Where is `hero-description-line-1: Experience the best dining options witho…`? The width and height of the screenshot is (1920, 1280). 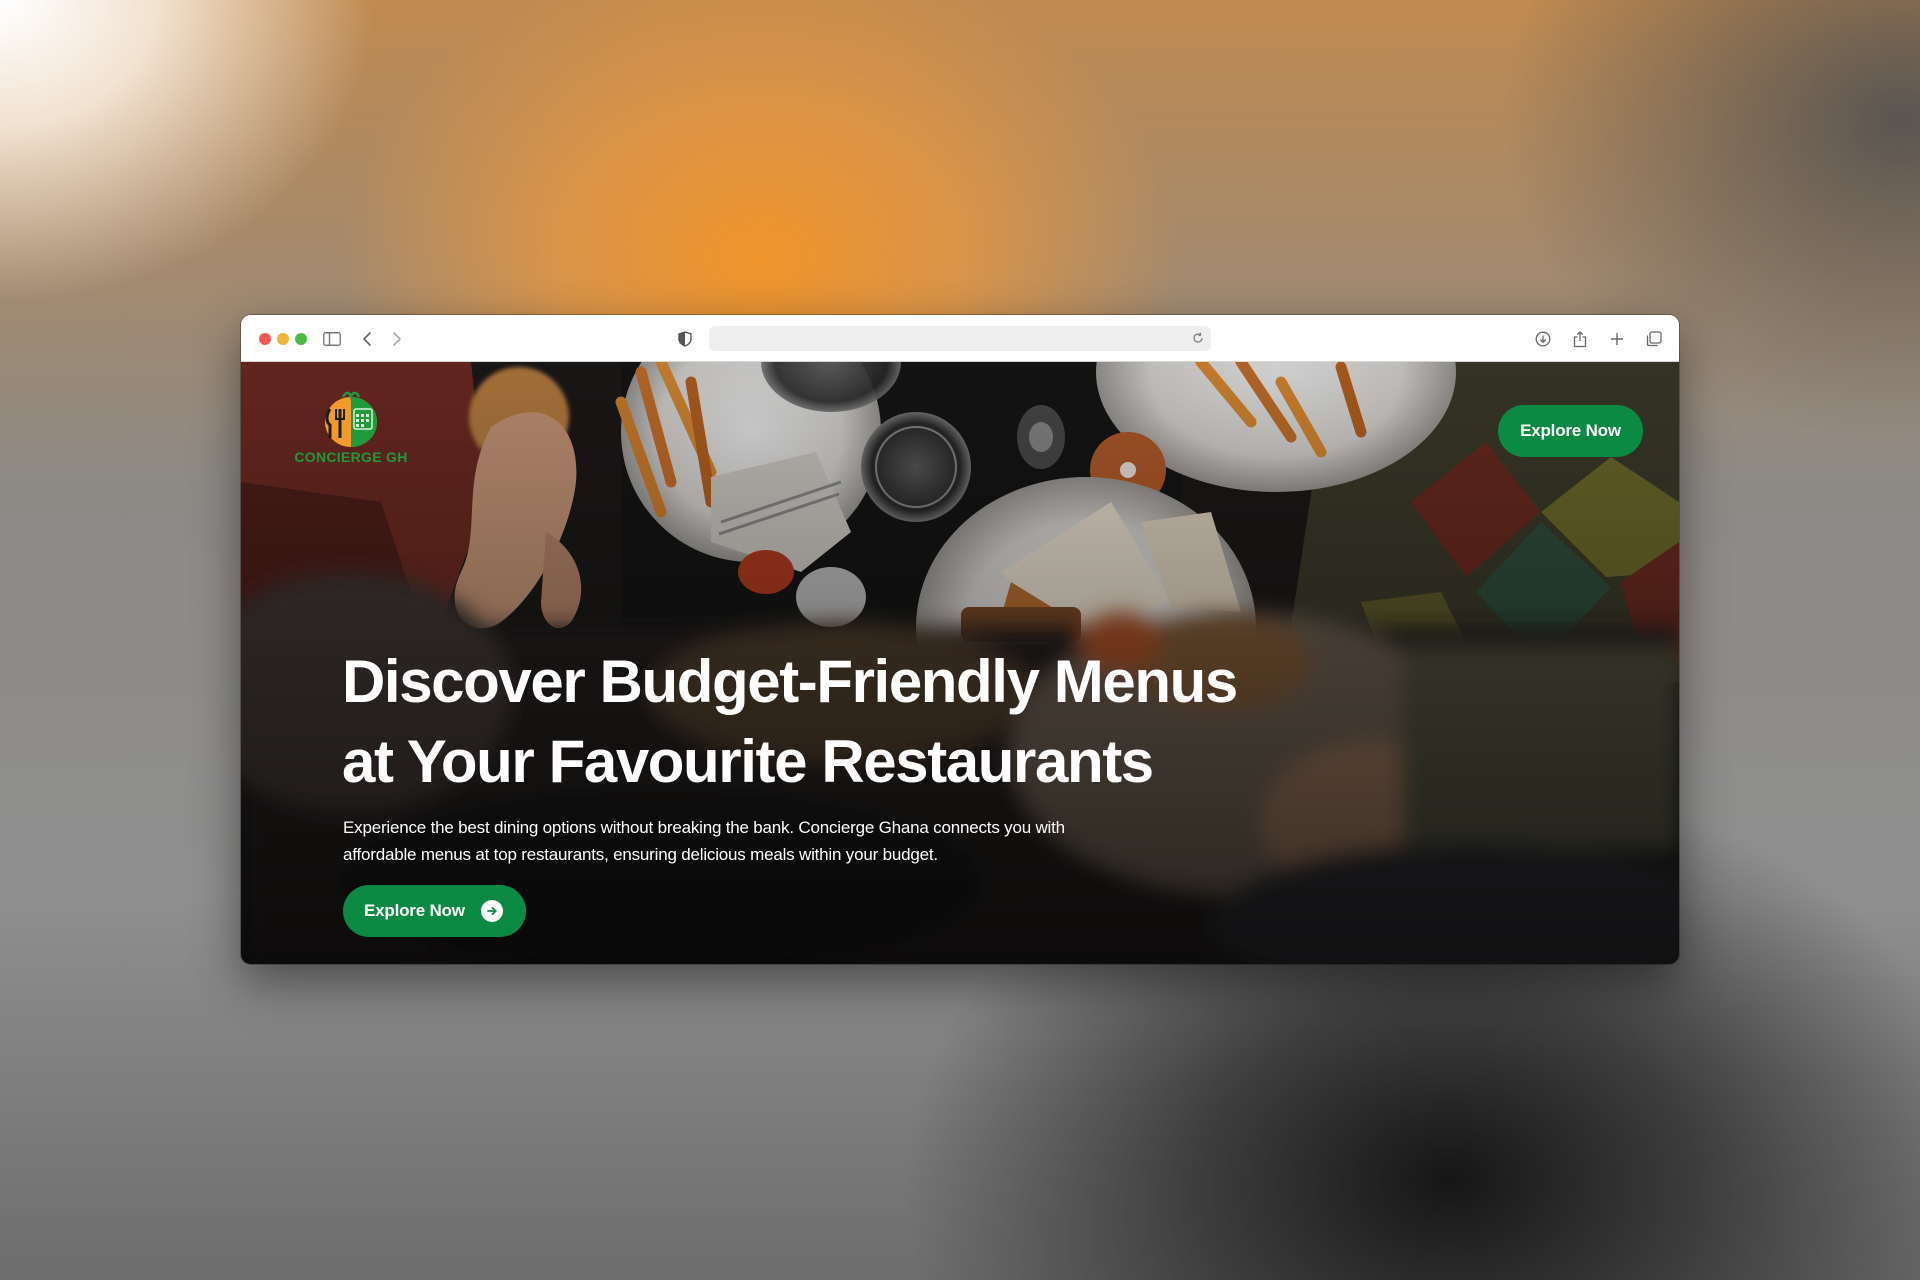 hero-description-line-1: Experience the best dining options witho… is located at coordinates (704, 827).